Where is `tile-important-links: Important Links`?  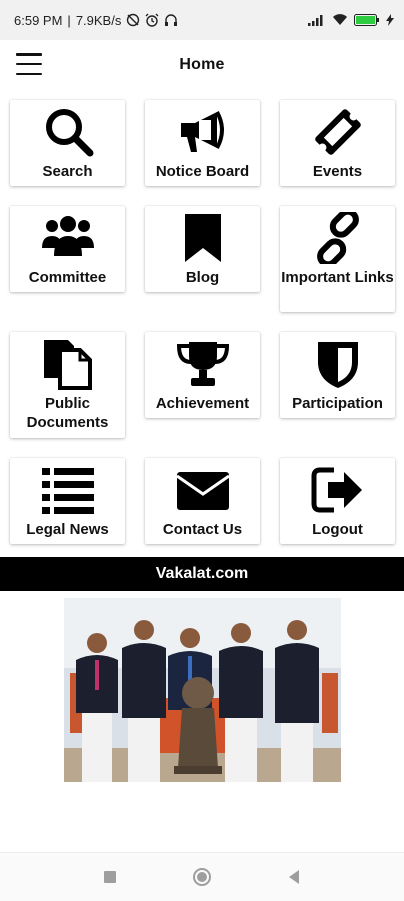
tile-important-links: Important Links is located at coordinates (337, 259).